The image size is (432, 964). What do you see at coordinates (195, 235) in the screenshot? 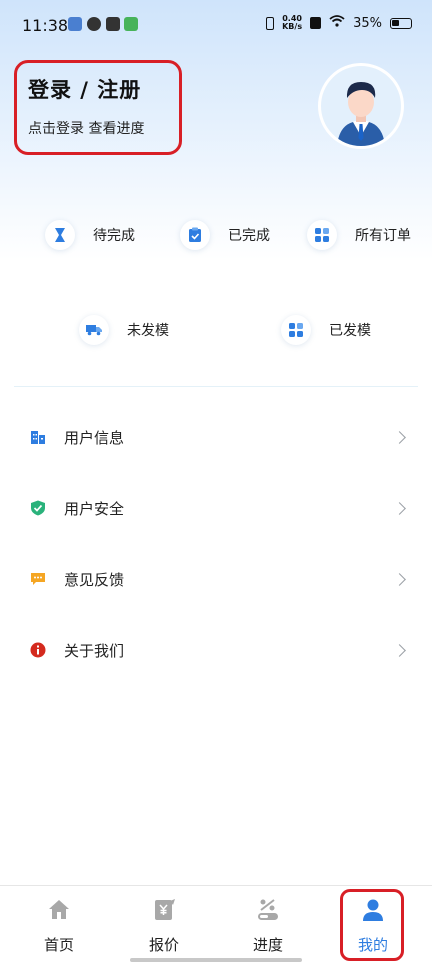
I see `clipboard-check-icon` at bounding box center [195, 235].